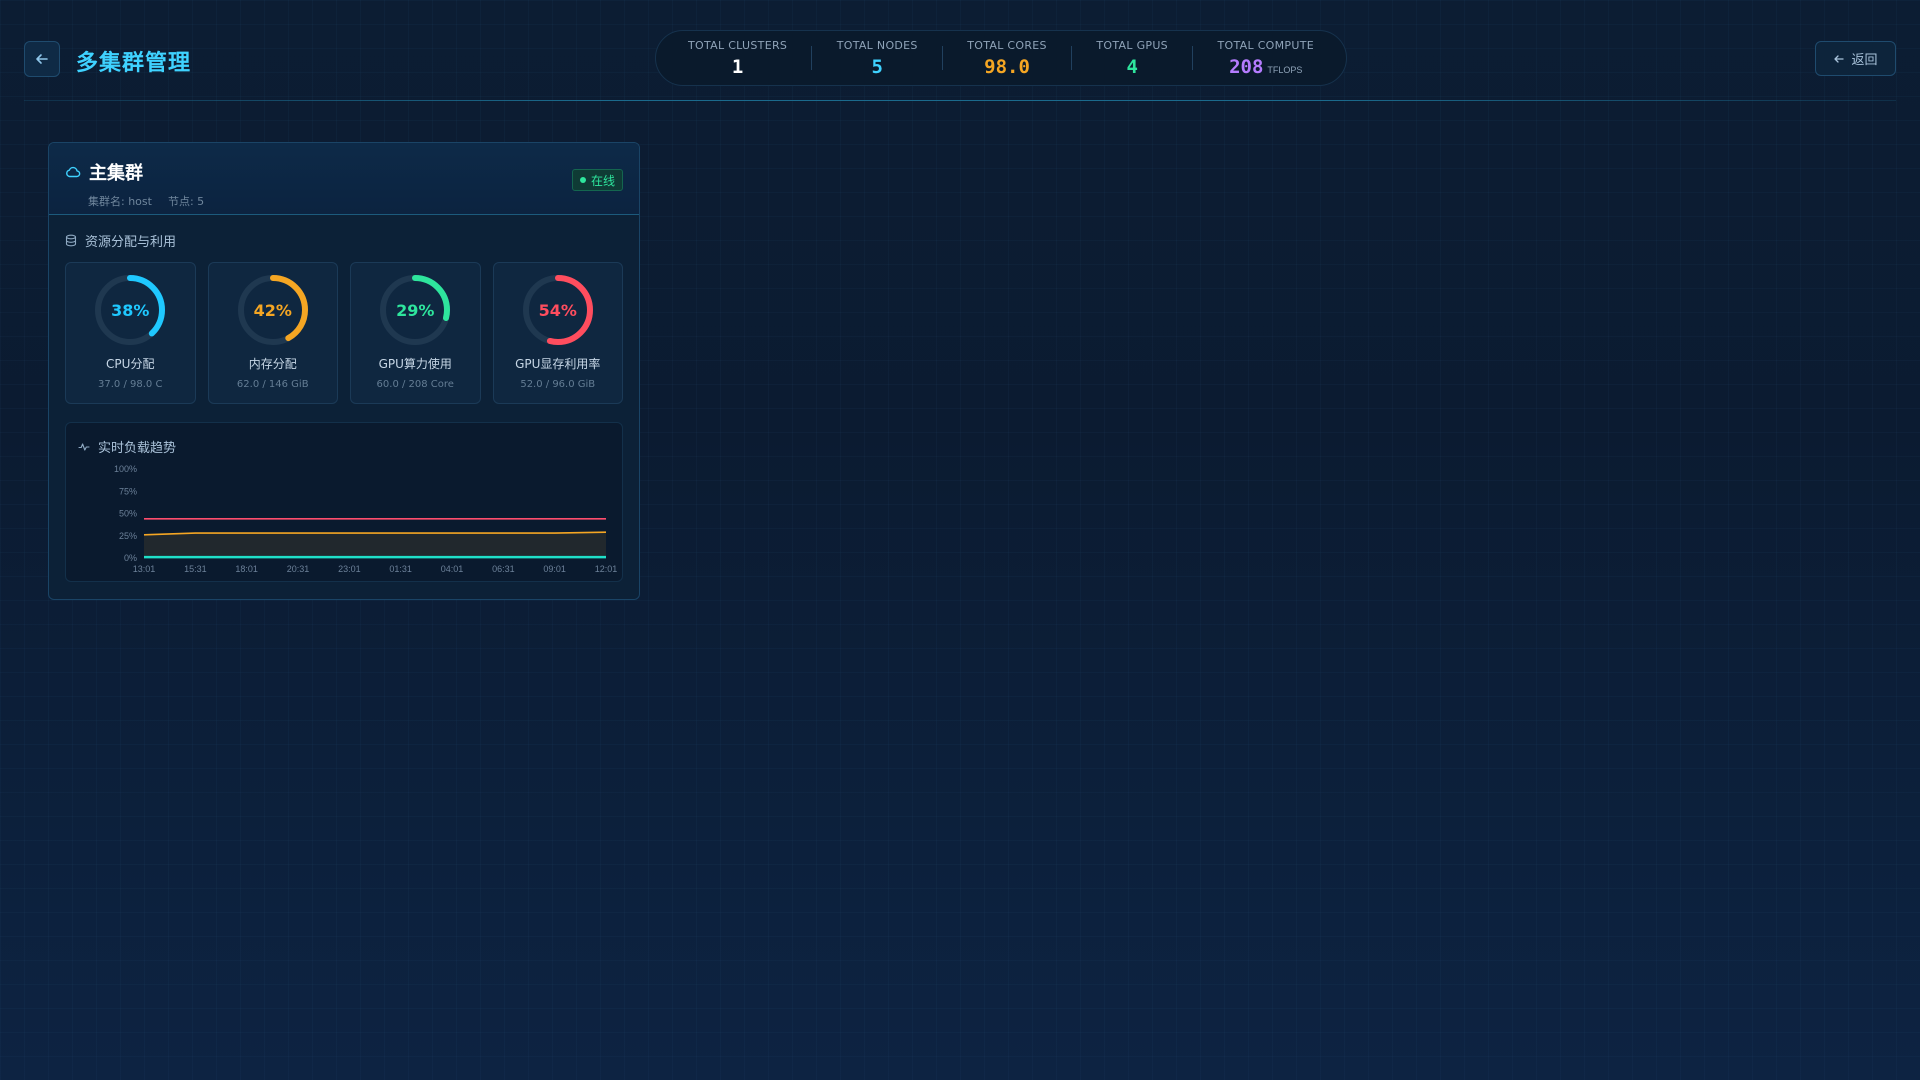 This screenshot has height=1080, width=1920. I want to click on x-tick-label: 23:01, so click(349, 569).